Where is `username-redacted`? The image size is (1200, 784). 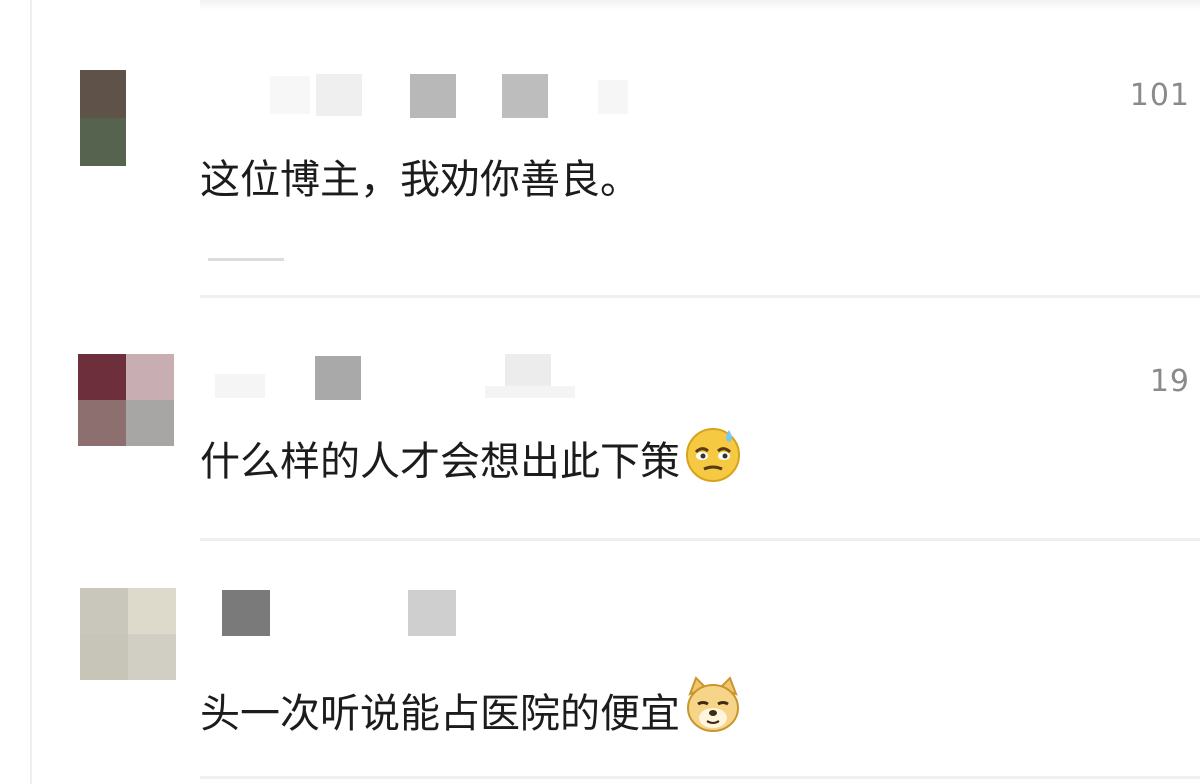
username-redacted is located at coordinates (368, 613).